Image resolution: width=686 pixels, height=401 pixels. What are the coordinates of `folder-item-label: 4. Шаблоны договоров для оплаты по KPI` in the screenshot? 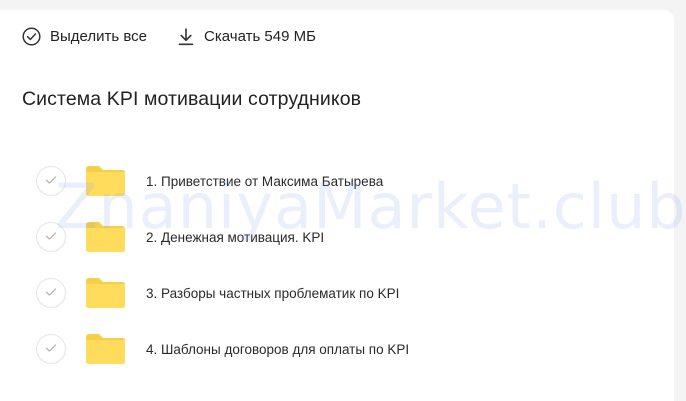 It's located at (278, 349).